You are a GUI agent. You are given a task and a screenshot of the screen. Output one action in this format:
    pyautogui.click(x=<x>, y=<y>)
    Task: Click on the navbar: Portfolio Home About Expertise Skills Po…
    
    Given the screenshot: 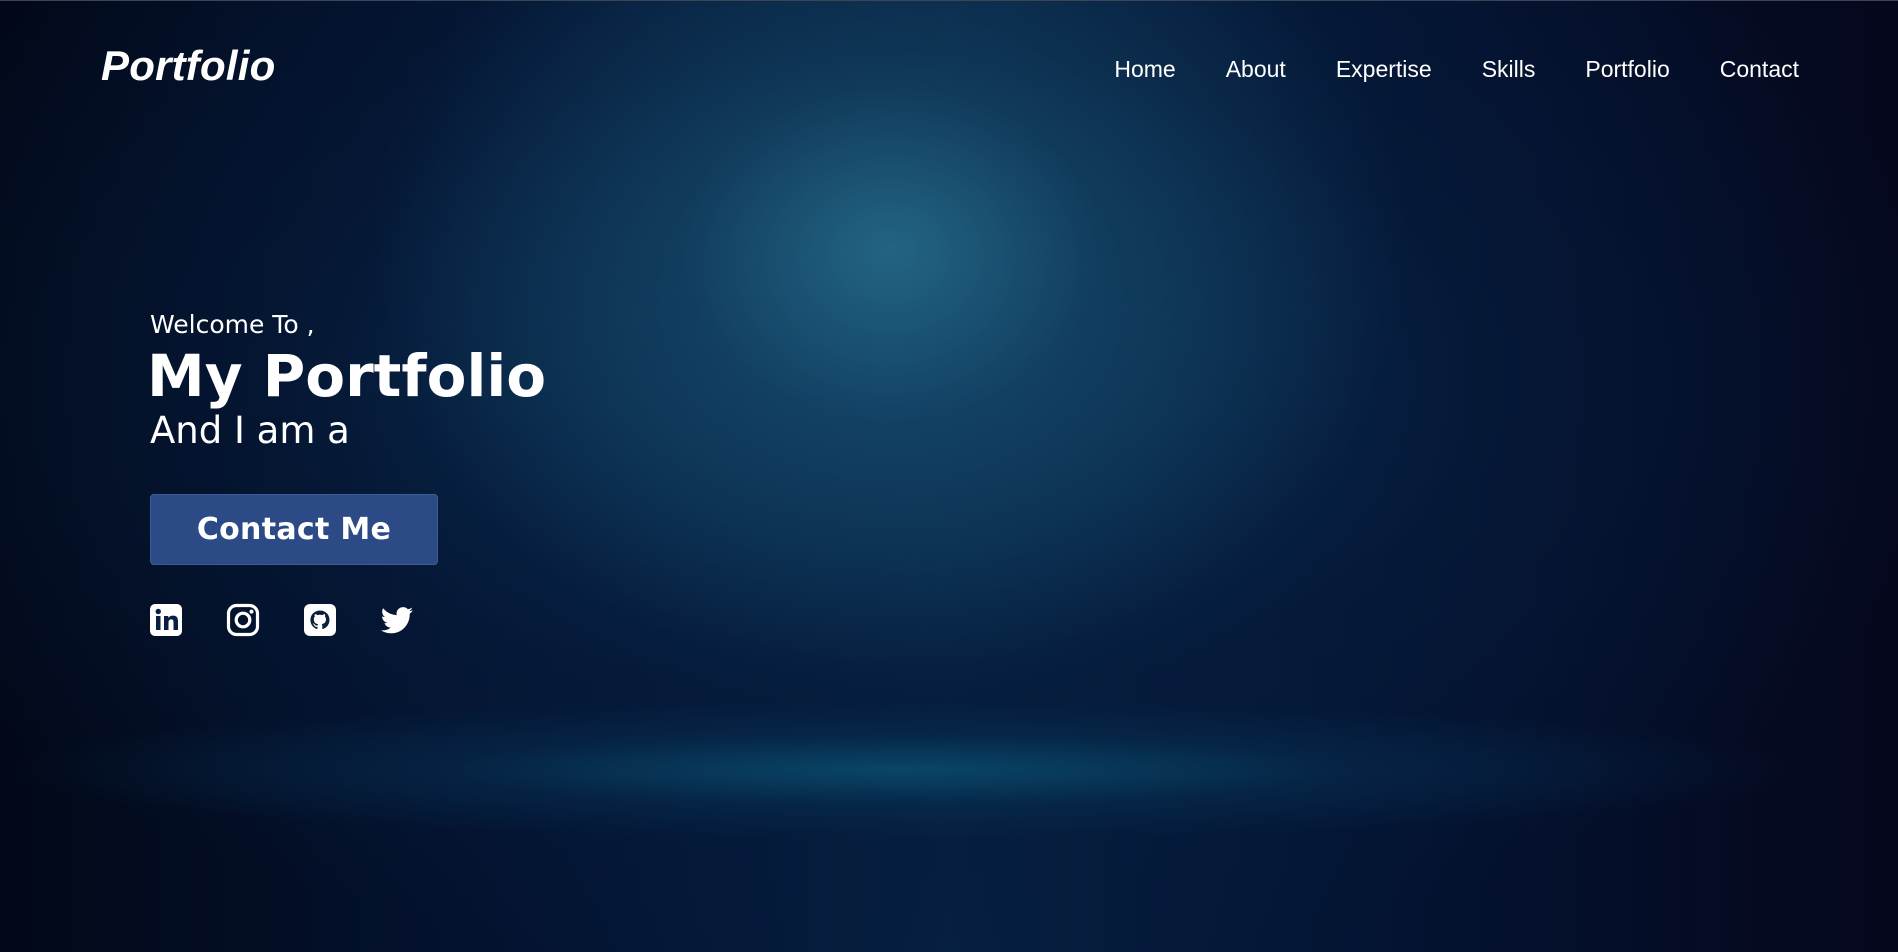 What is the action you would take?
    pyautogui.click(x=949, y=70)
    